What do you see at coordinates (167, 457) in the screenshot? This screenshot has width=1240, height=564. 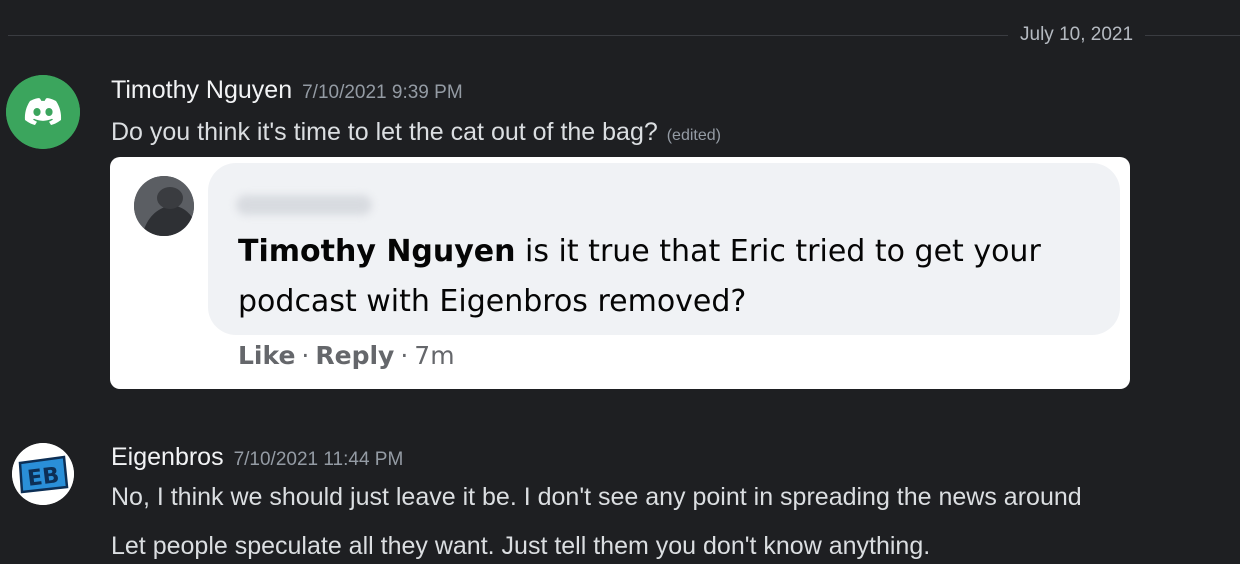 I see `username: Eigenbros` at bounding box center [167, 457].